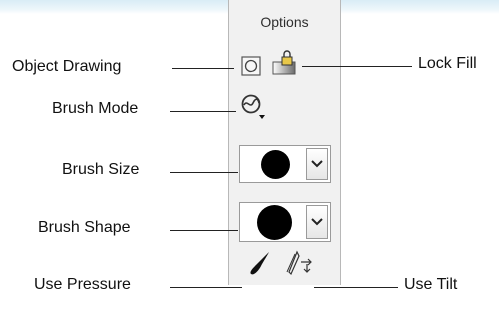 The image size is (499, 310). What do you see at coordinates (274, 222) in the screenshot?
I see `brush-shape-preview-icon` at bounding box center [274, 222].